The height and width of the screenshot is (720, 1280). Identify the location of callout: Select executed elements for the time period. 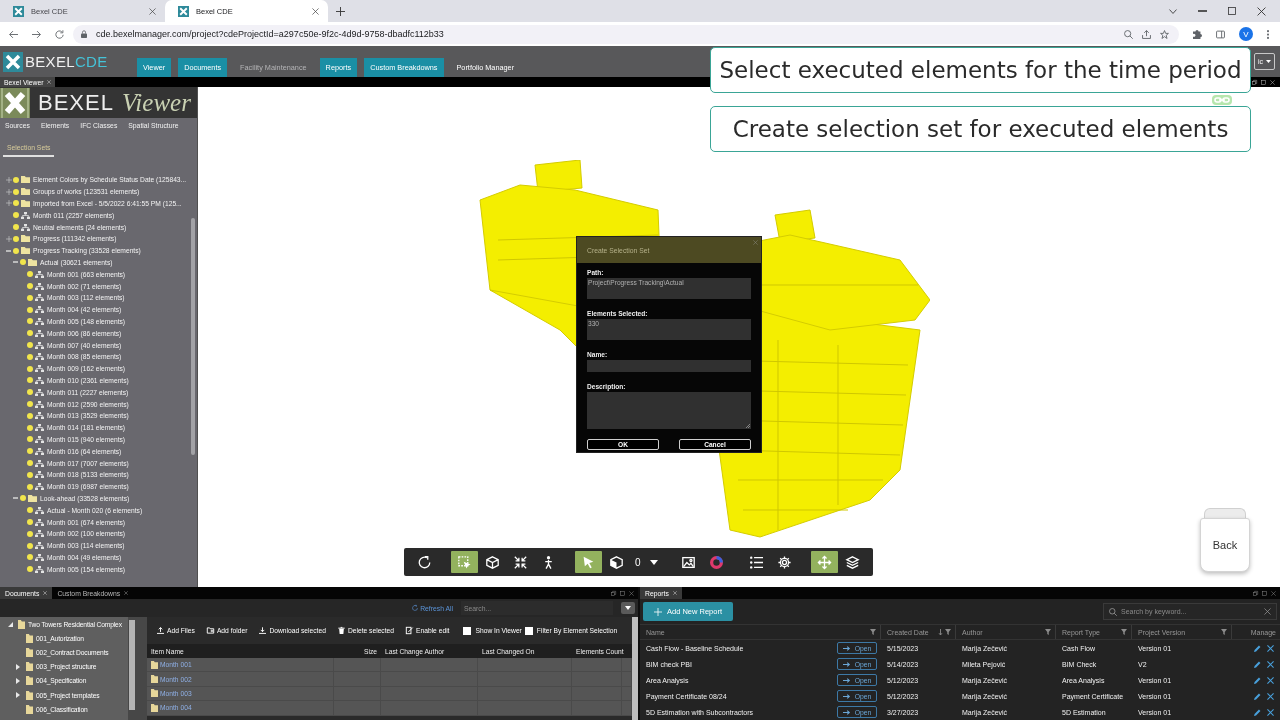
(980, 70).